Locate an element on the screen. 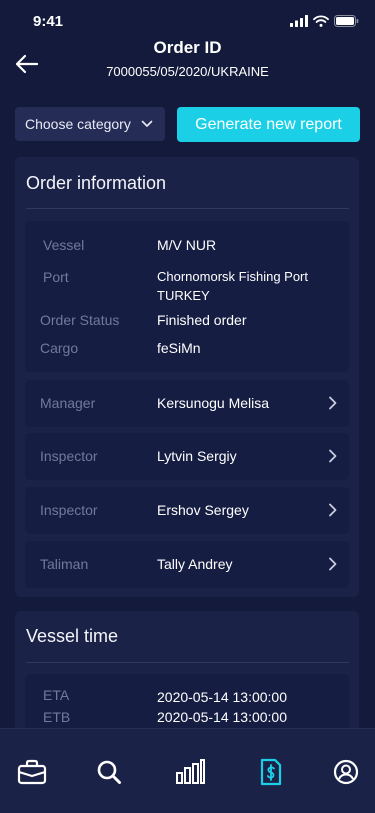  person-role: Taliman is located at coordinates (64, 564).